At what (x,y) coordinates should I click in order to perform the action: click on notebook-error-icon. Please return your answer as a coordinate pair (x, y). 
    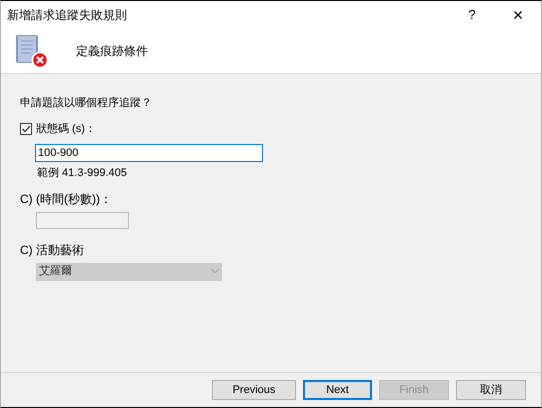
    Looking at the image, I should click on (31, 50).